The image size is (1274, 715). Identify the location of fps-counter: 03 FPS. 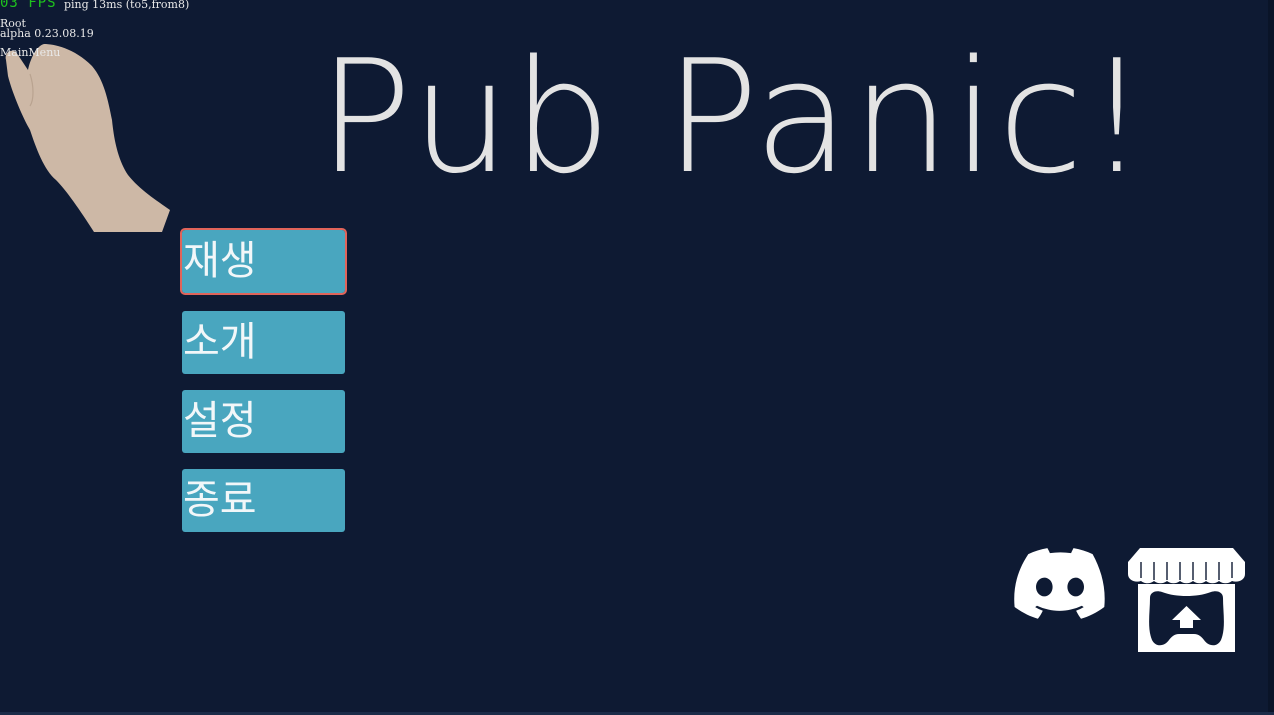
(28, 5).